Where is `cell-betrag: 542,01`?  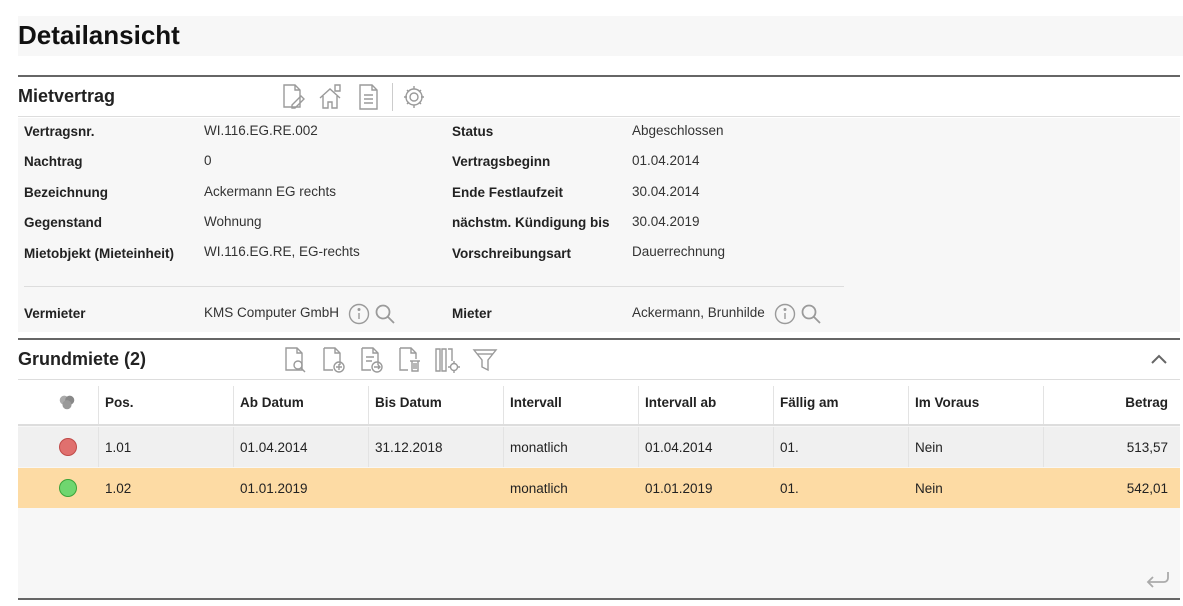 cell-betrag: 542,01 is located at coordinates (1147, 488).